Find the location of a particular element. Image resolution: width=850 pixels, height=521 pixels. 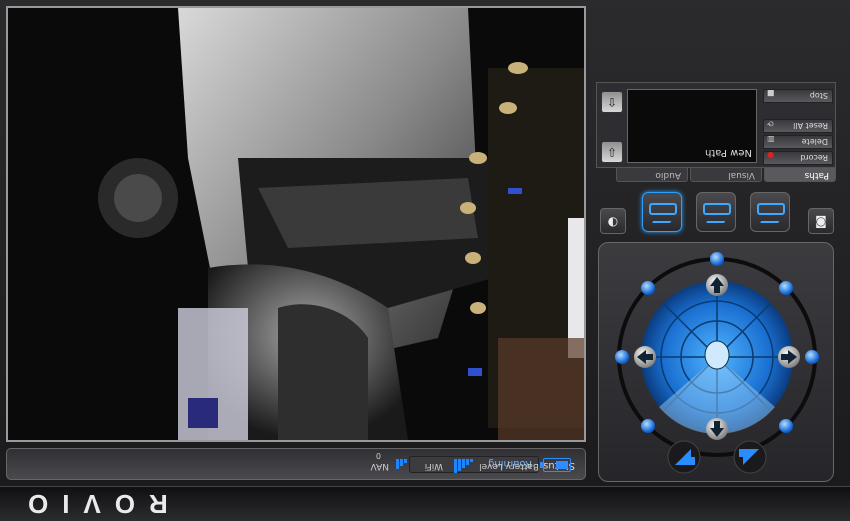

stop-icon: ■ is located at coordinates (771, 93).